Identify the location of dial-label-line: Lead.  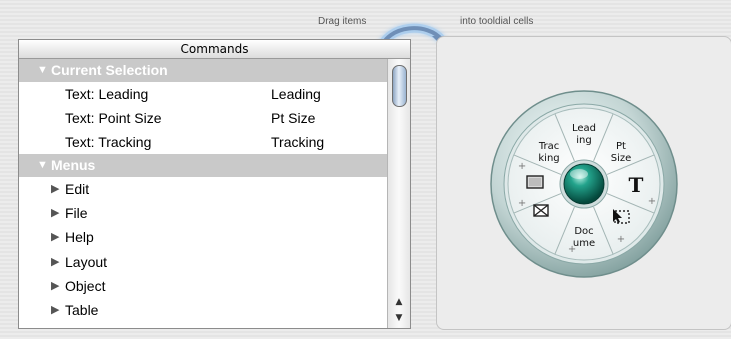
(584, 128).